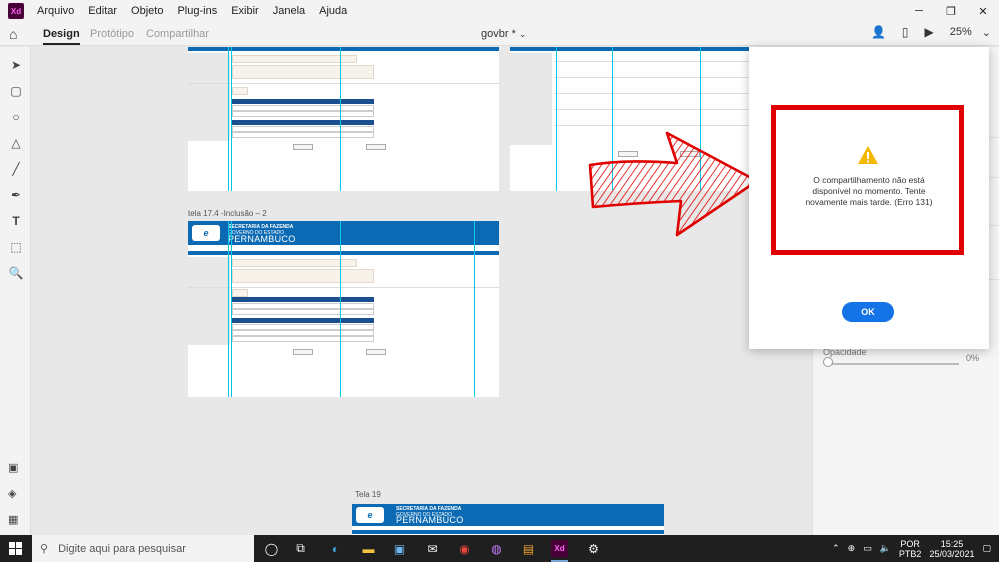 The image size is (999, 562). What do you see at coordinates (885, 548) in the screenshot?
I see `volume-icon: 🔈` at bounding box center [885, 548].